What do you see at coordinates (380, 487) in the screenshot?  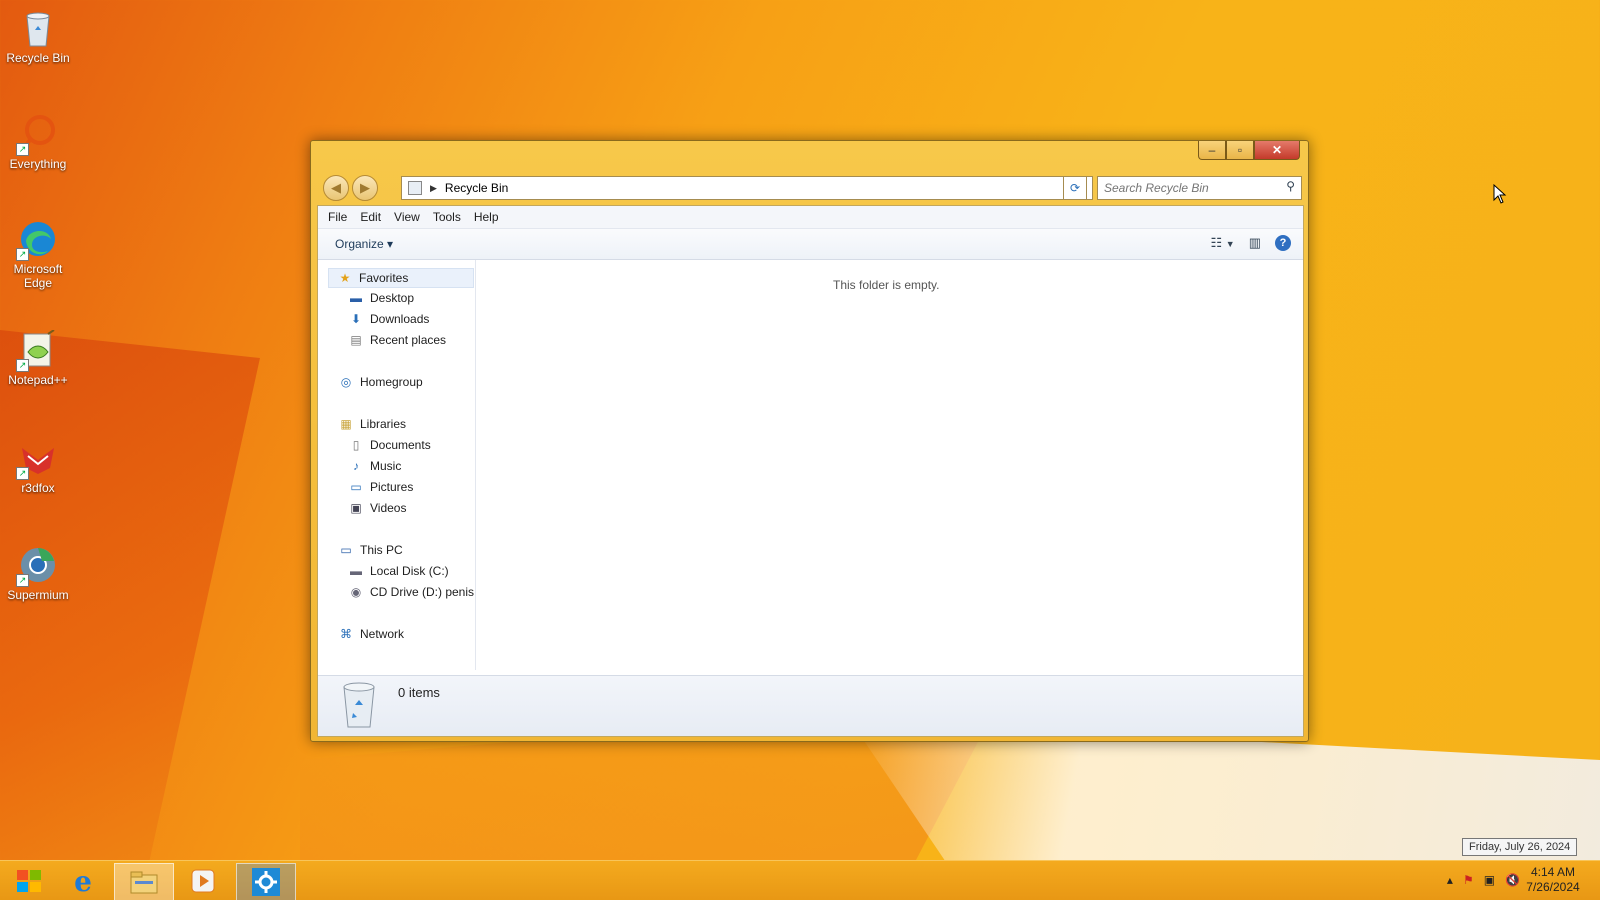 I see `nav-pictures: ▭ Pictures` at bounding box center [380, 487].